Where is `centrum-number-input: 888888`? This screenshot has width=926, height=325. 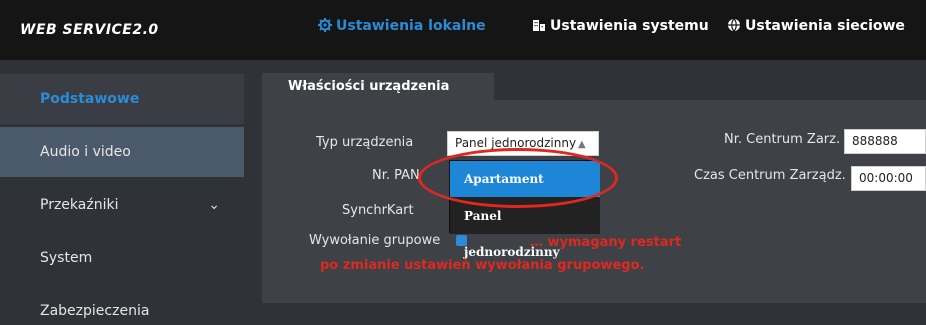 centrum-number-input: 888888 is located at coordinates (885, 141).